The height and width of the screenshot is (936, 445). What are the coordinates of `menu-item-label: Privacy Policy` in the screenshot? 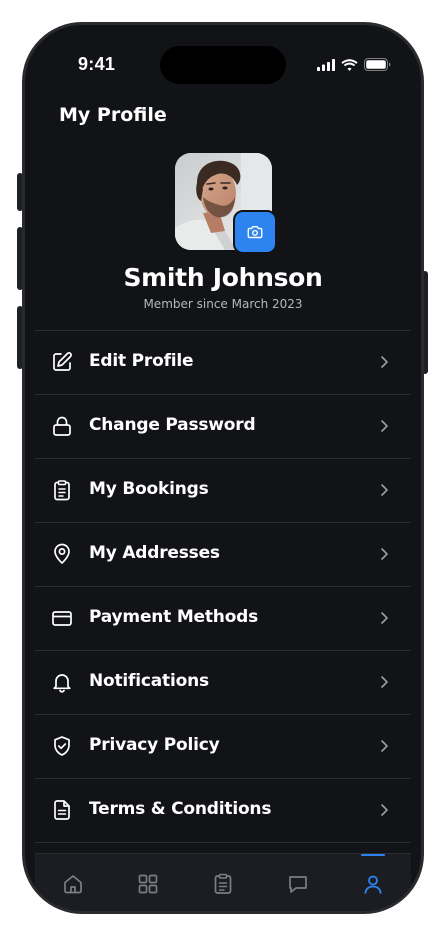 It's located at (154, 745).